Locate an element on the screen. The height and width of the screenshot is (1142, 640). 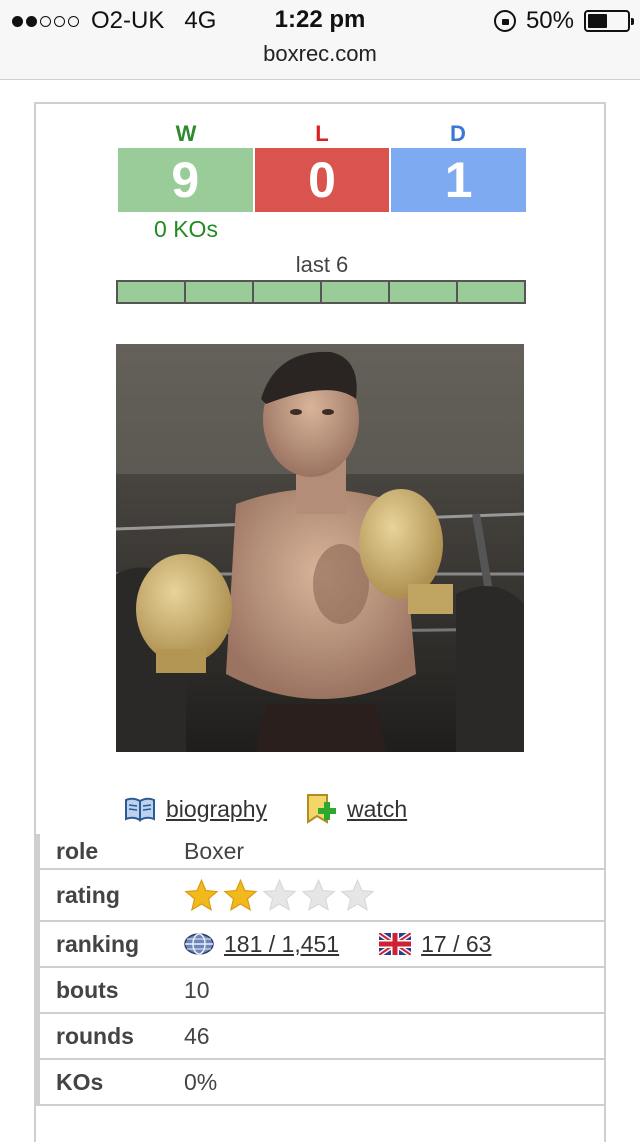
draws-count: 1 is located at coordinates (459, 180).